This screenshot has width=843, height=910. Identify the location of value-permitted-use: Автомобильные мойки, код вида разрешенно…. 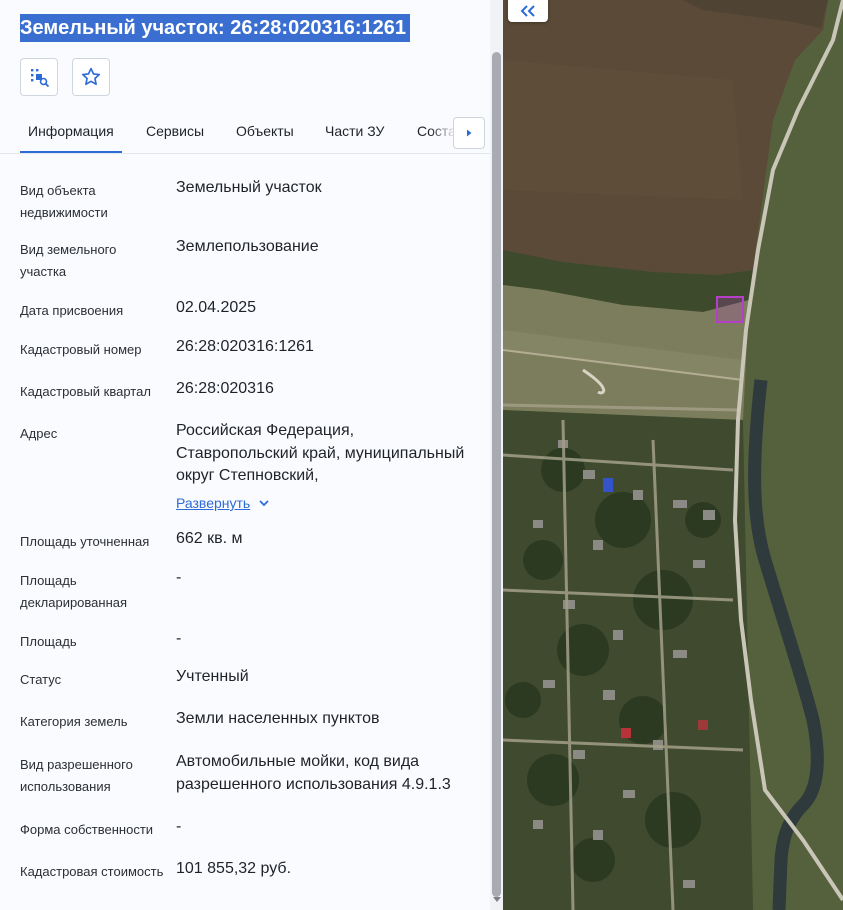
(313, 773).